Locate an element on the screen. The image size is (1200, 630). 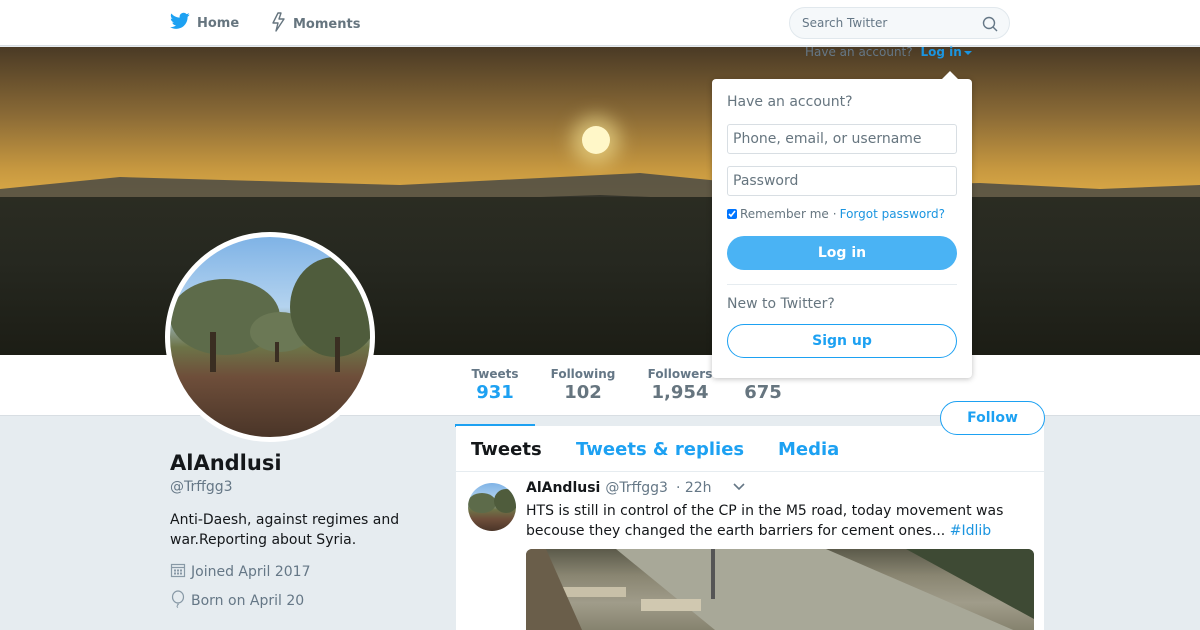
tweet-author-name: AlAndlusi is located at coordinates (563, 488).